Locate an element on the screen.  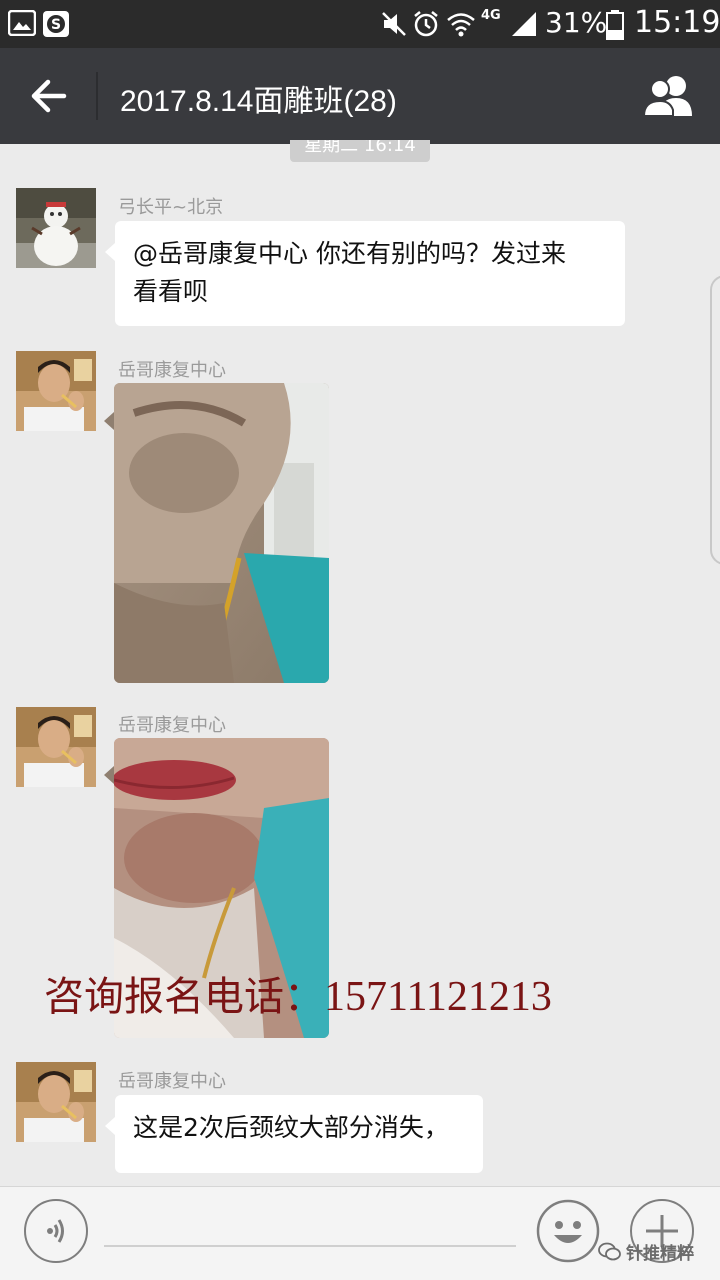
mute-icon is located at coordinates (394, 24).